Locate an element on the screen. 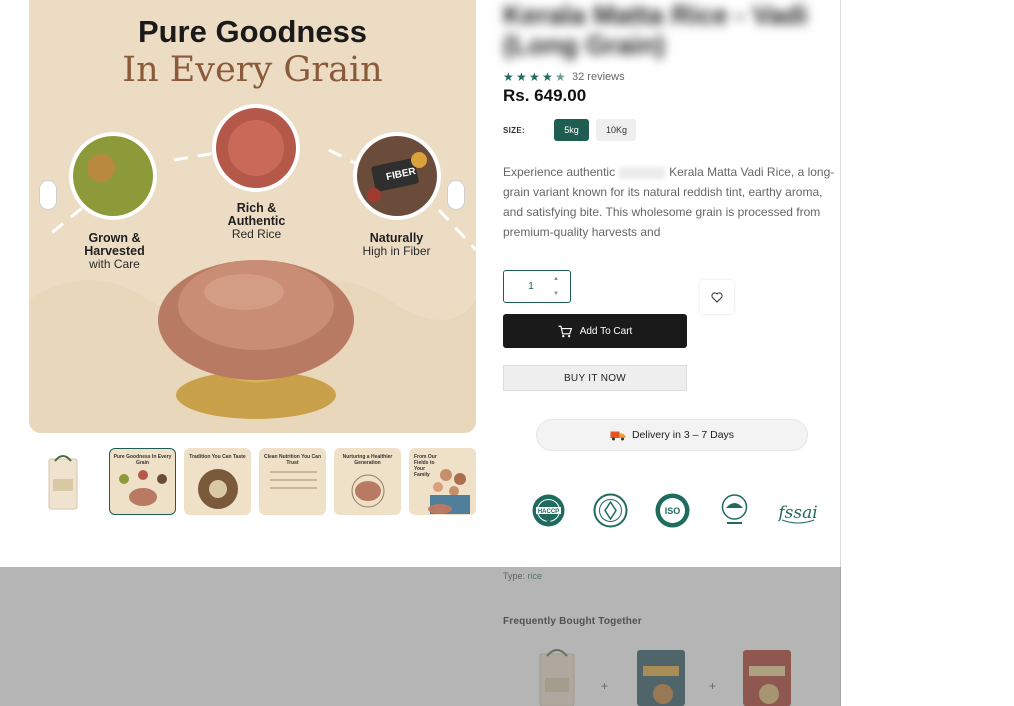 The height and width of the screenshot is (706, 1014). thumbnail-nutrition-title: Clean Nutrition You Can Trust is located at coordinates (292, 460).